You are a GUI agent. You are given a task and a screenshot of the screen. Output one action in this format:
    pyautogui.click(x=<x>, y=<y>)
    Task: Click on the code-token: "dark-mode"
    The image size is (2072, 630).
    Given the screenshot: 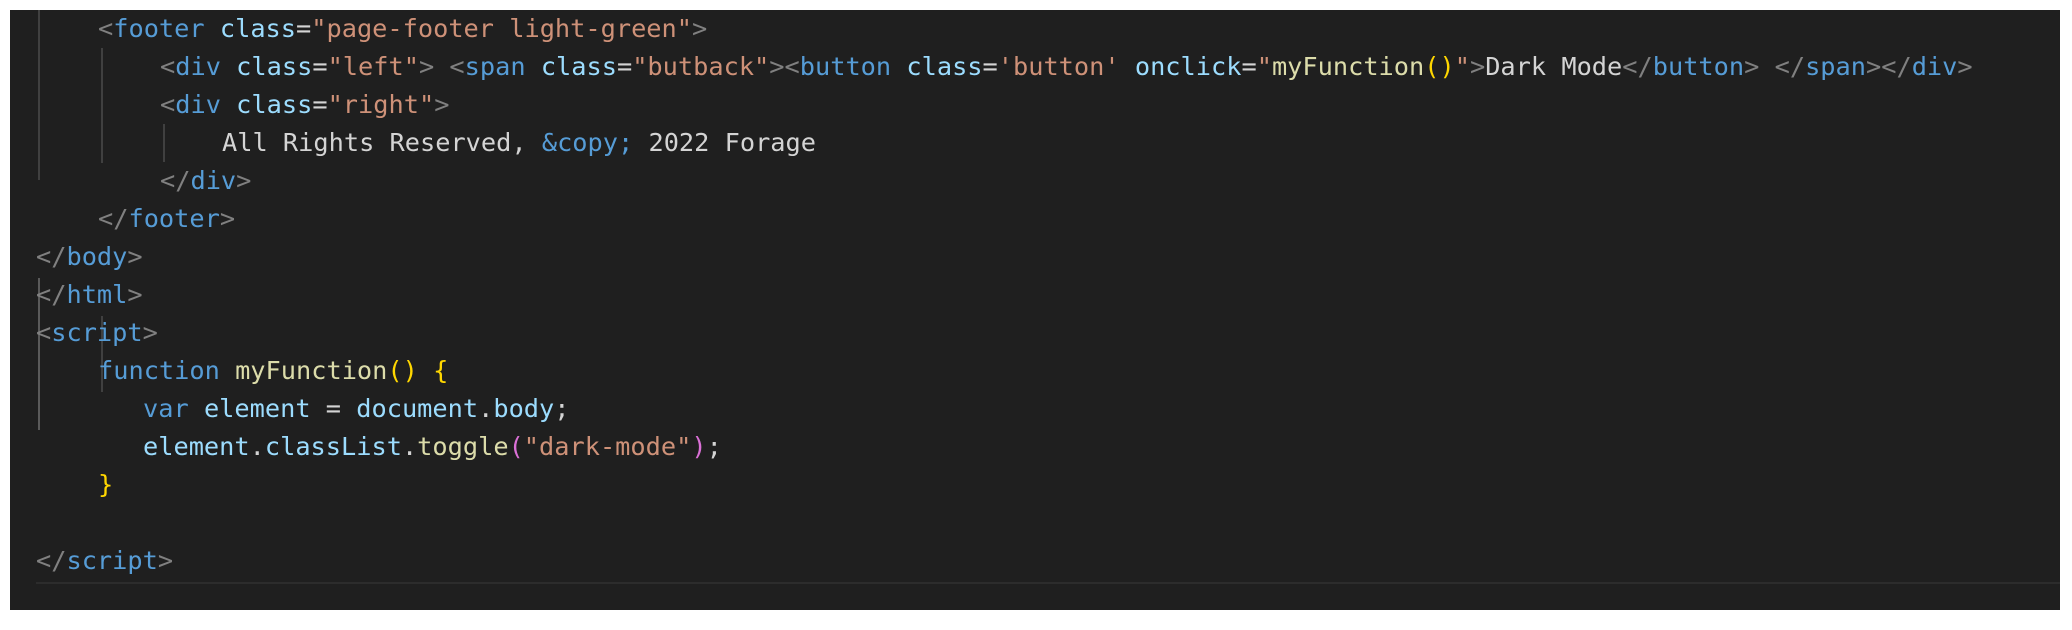 What is the action you would take?
    pyautogui.click(x=607, y=446)
    